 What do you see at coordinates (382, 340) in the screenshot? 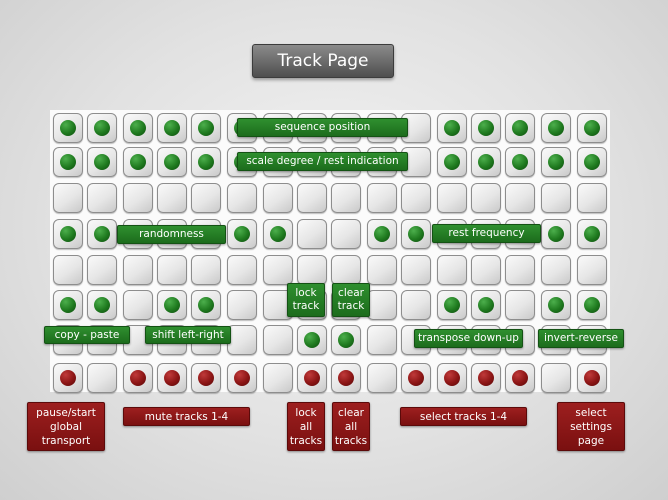
I see `grid-button-r7-c10` at bounding box center [382, 340].